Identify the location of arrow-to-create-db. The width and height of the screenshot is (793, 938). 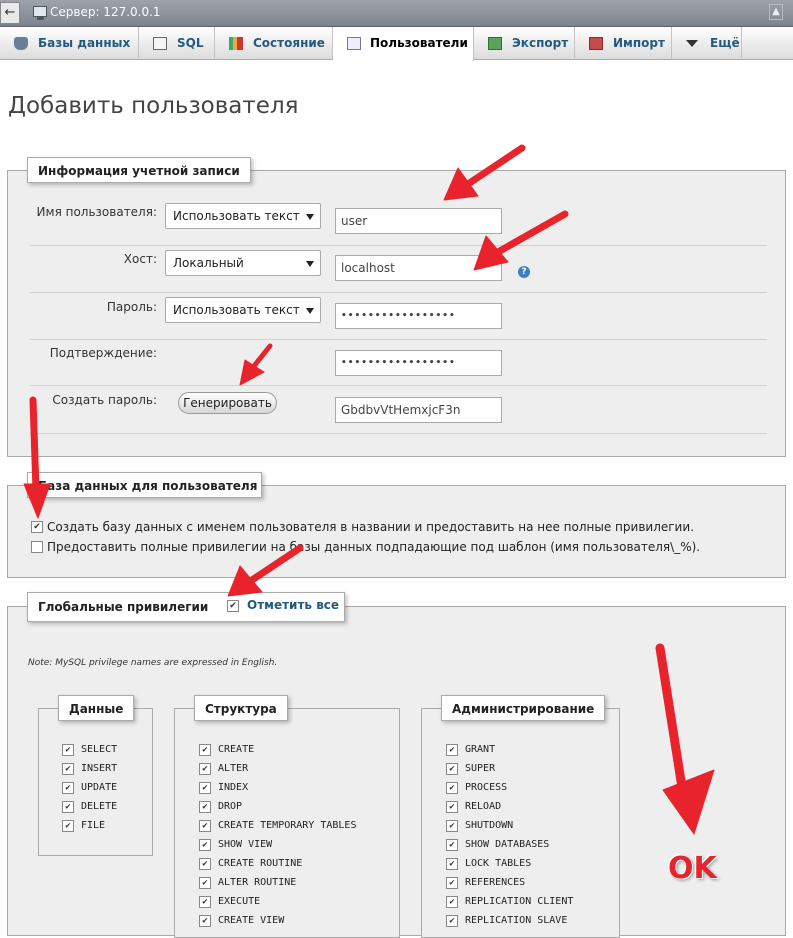
(34, 445).